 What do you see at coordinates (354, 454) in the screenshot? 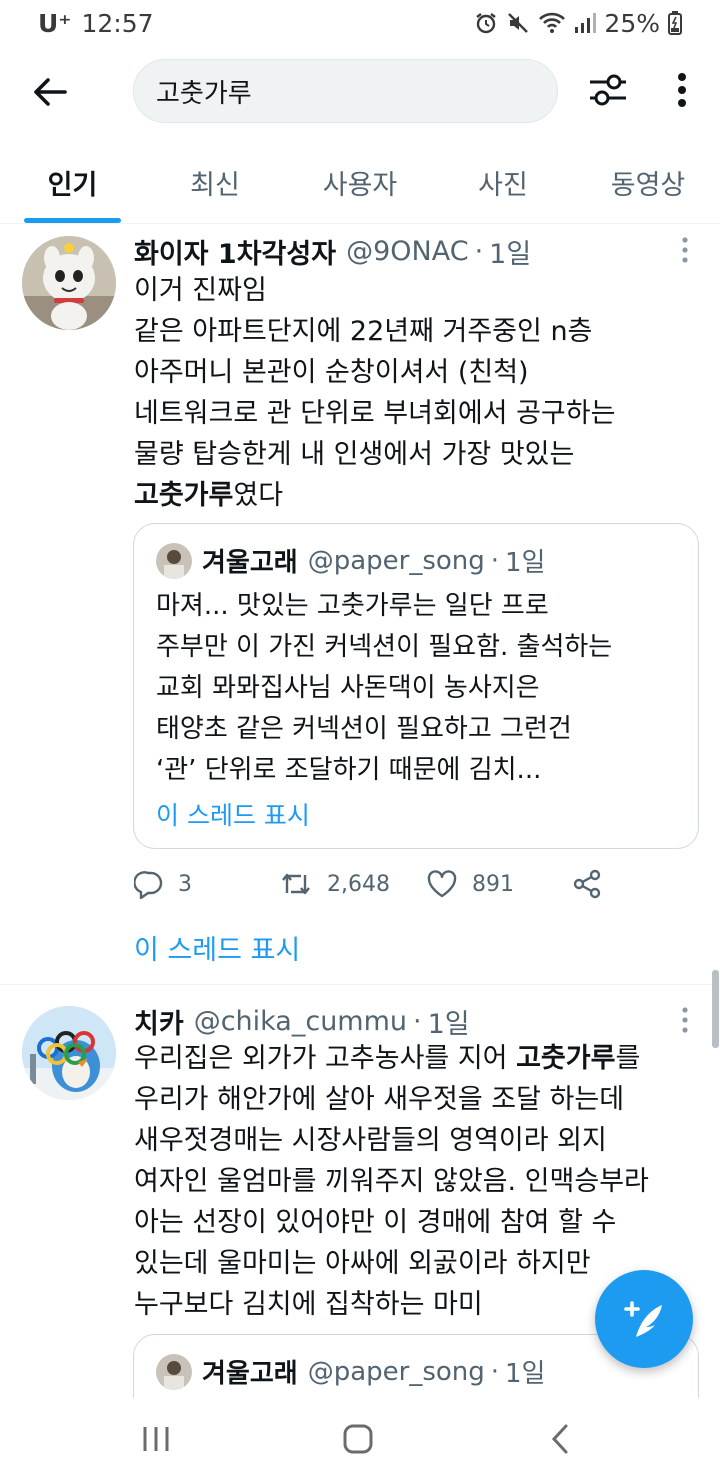
I see `tweet-line: 물량 탑승한게 내 인생에서 가장 맛있는` at bounding box center [354, 454].